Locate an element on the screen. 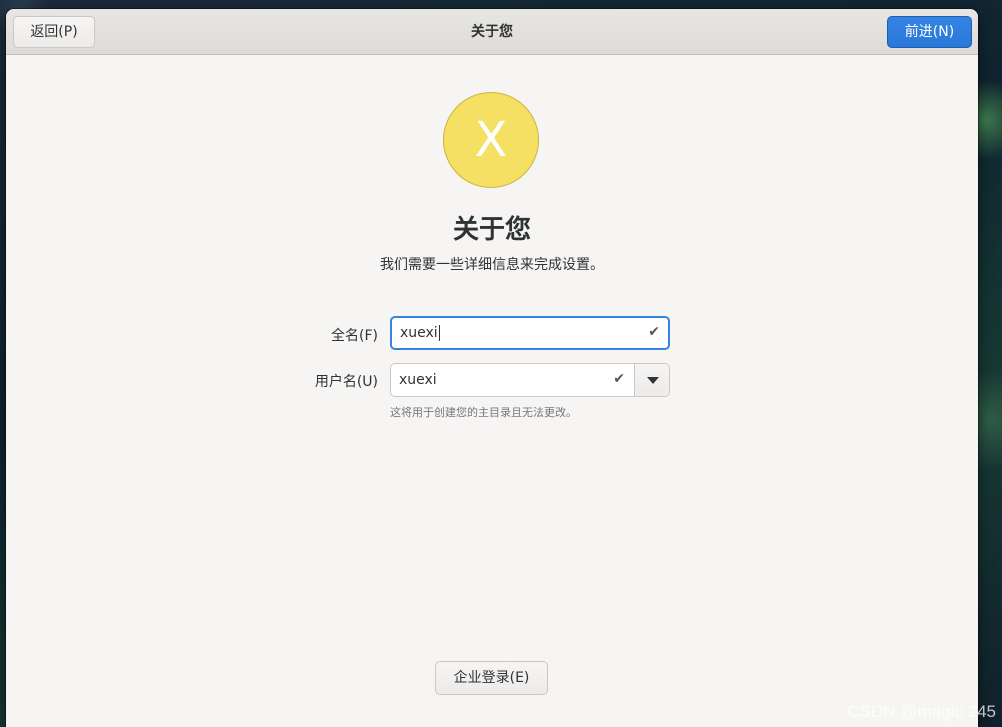 This screenshot has width=1002, height=727. header-bar: 关于您 返回(P) 前进(N) is located at coordinates (492, 32).